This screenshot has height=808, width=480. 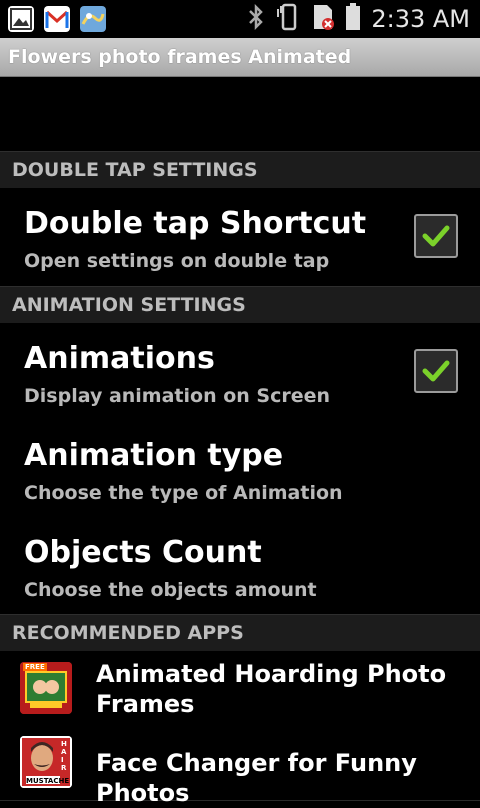 I want to click on app-name: Animated Hoarding Photo Frames, so click(x=271, y=689).